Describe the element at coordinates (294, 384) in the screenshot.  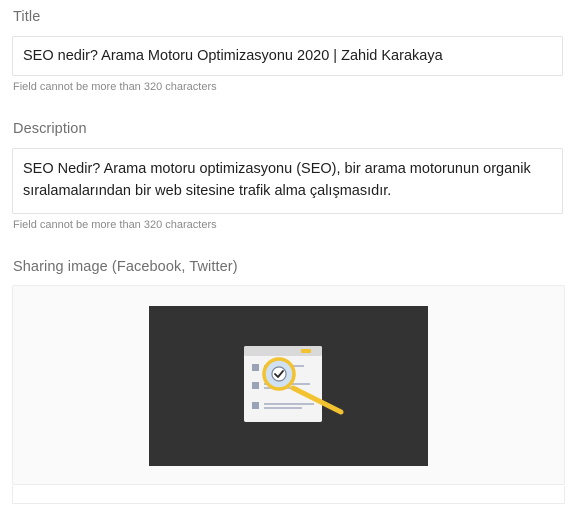
I see `seo-magnifier-checklist-icon` at that location.